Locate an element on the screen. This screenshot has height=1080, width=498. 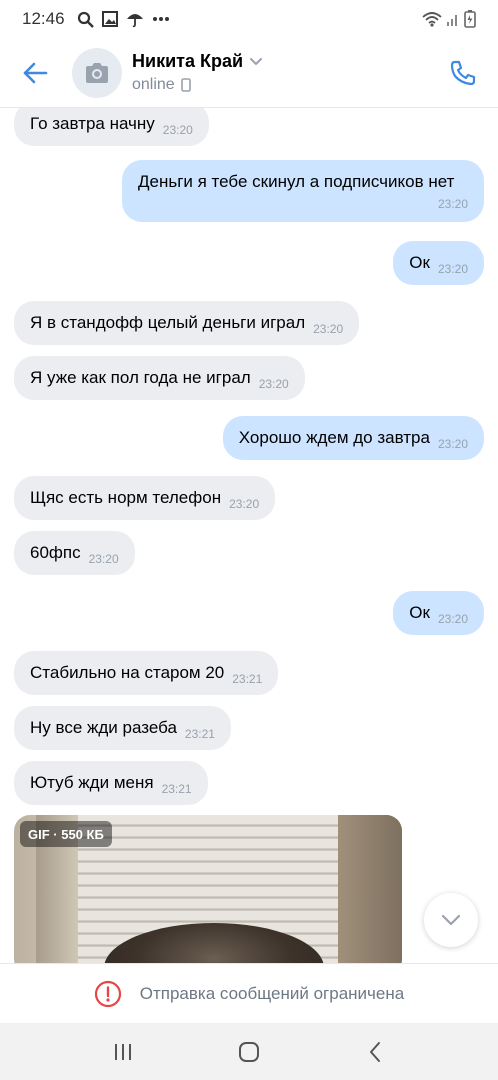
message-incoming: Ютуб жди меня 23:21 is located at coordinates (111, 783).